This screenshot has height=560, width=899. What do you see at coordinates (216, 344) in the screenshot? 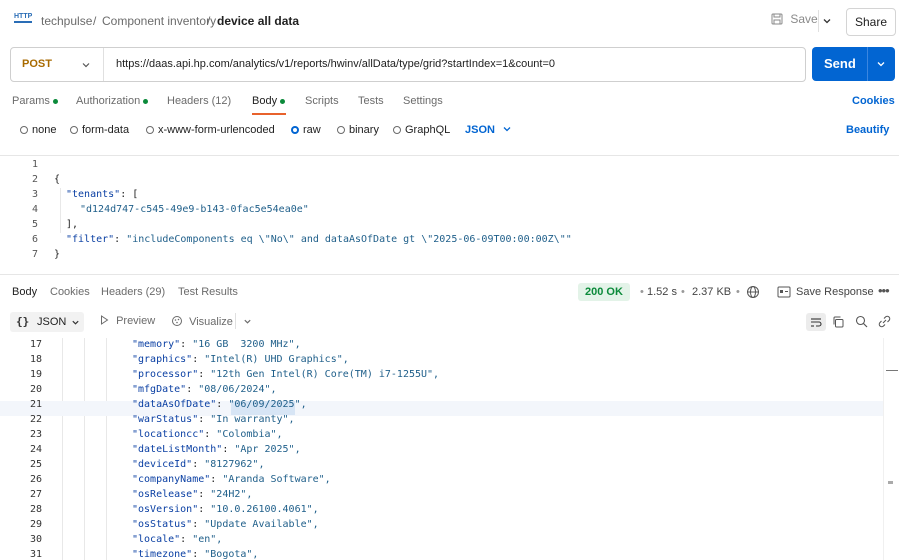
I see `code-line: "memory": "16 GB 3200 MHz",` at bounding box center [216, 344].